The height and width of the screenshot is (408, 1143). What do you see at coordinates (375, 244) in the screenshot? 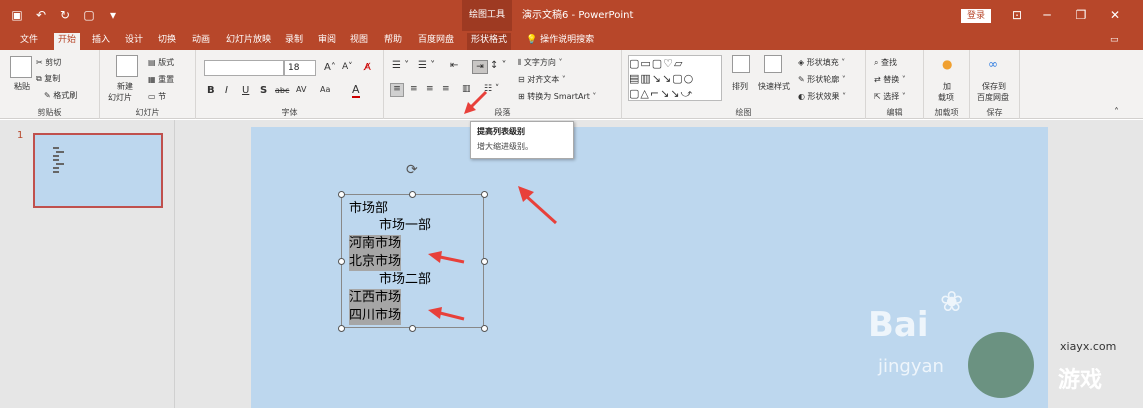
I see `text-line-selected: 河南市场` at bounding box center [375, 244].